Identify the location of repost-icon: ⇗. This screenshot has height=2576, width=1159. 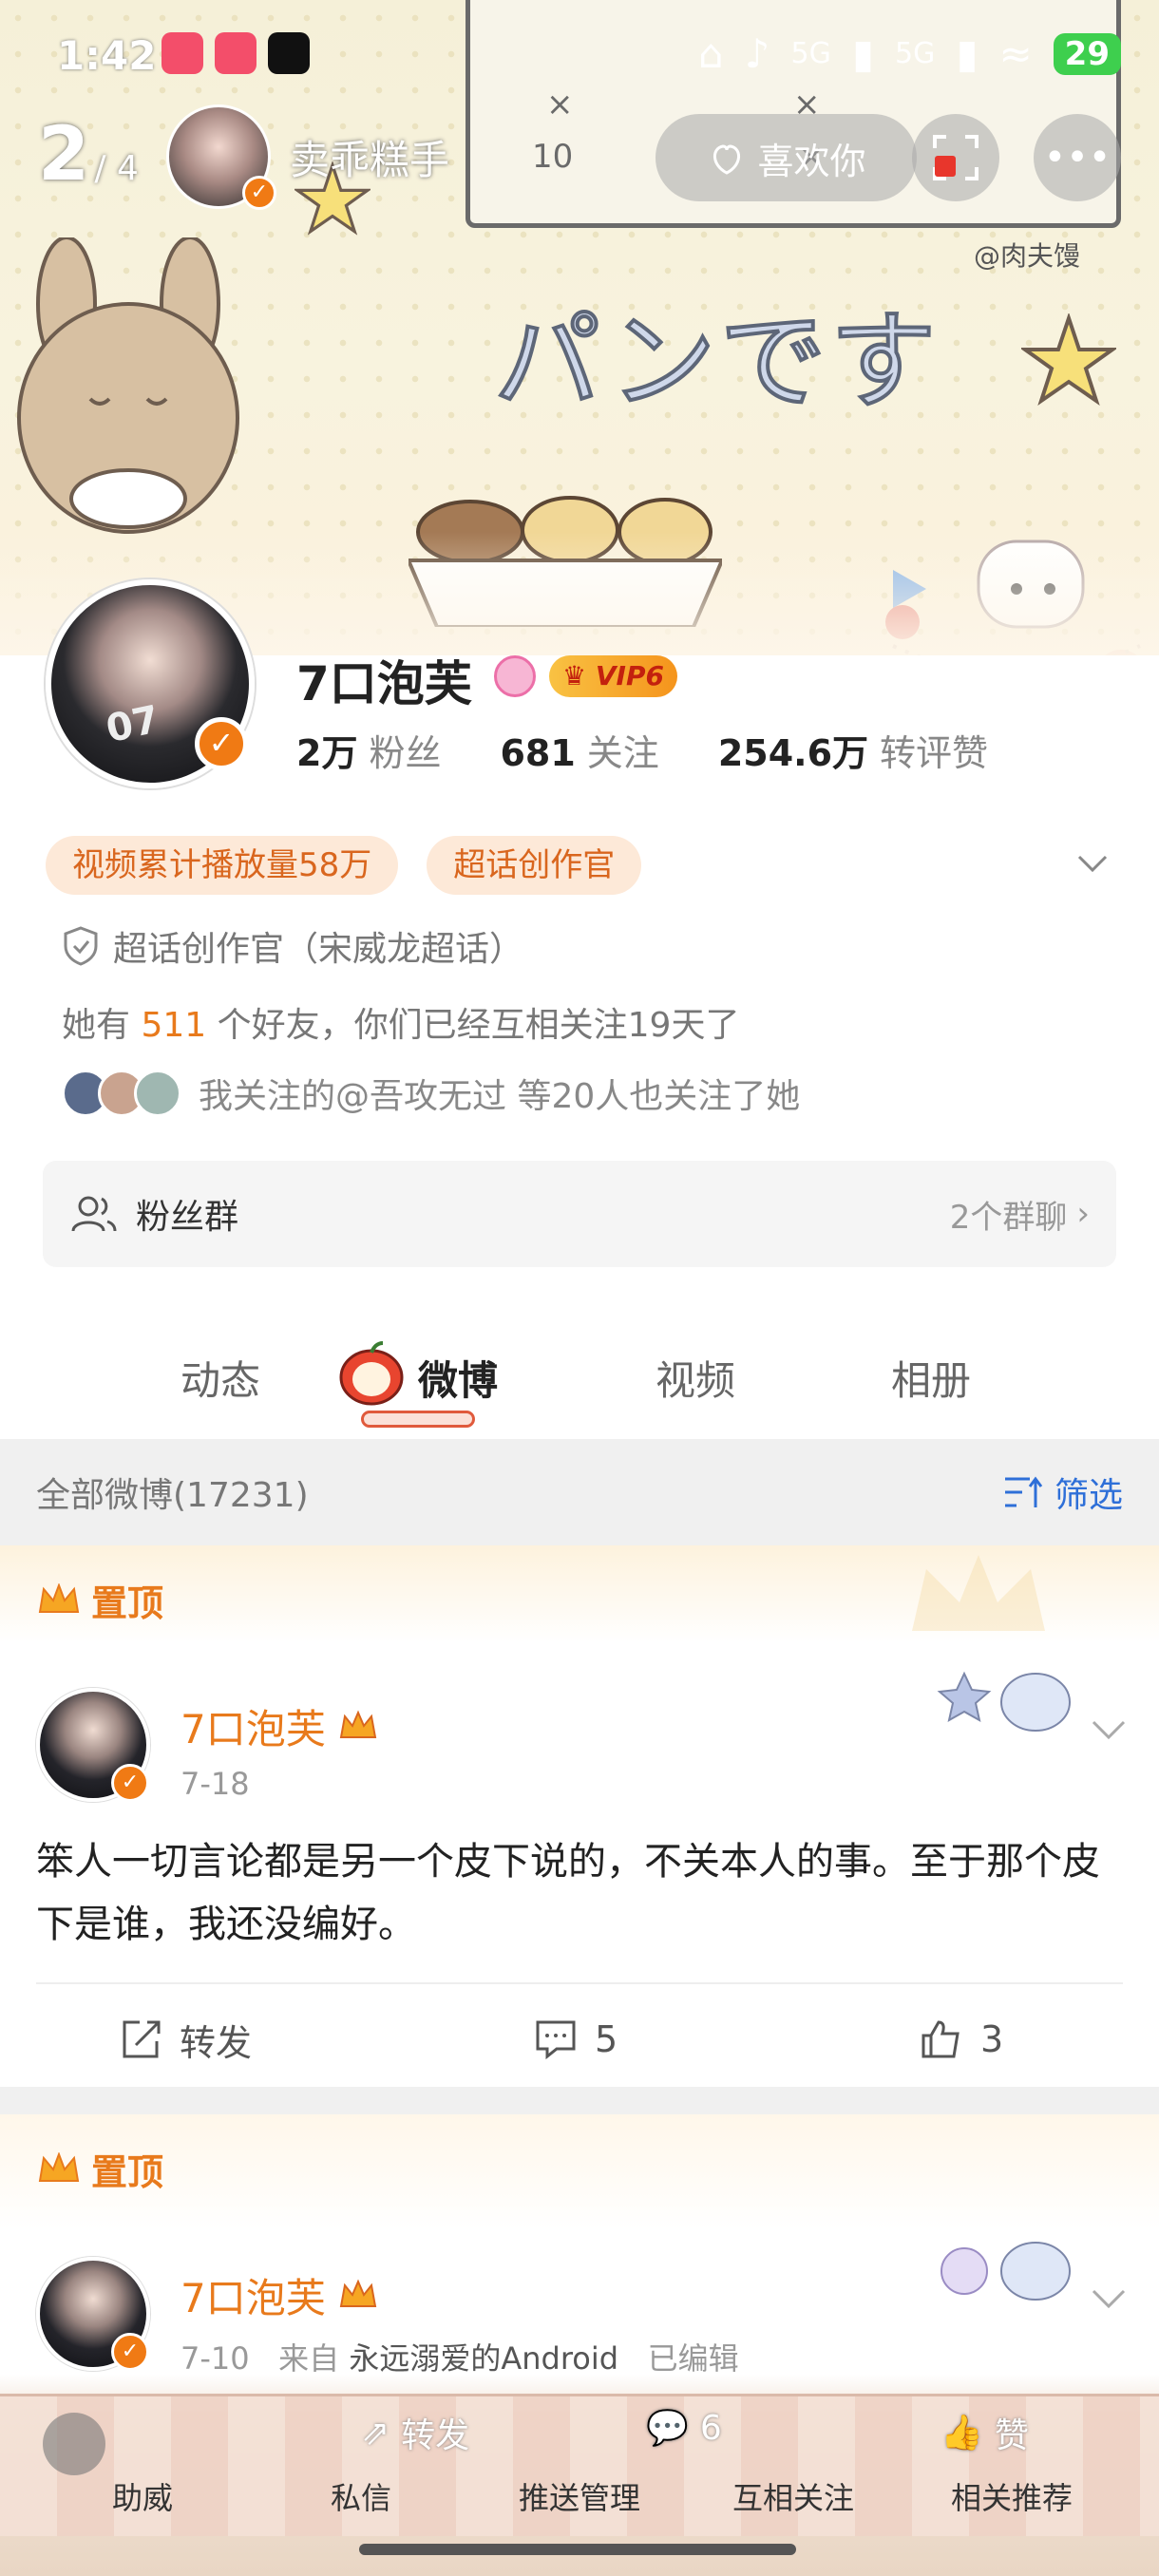
(375, 2433).